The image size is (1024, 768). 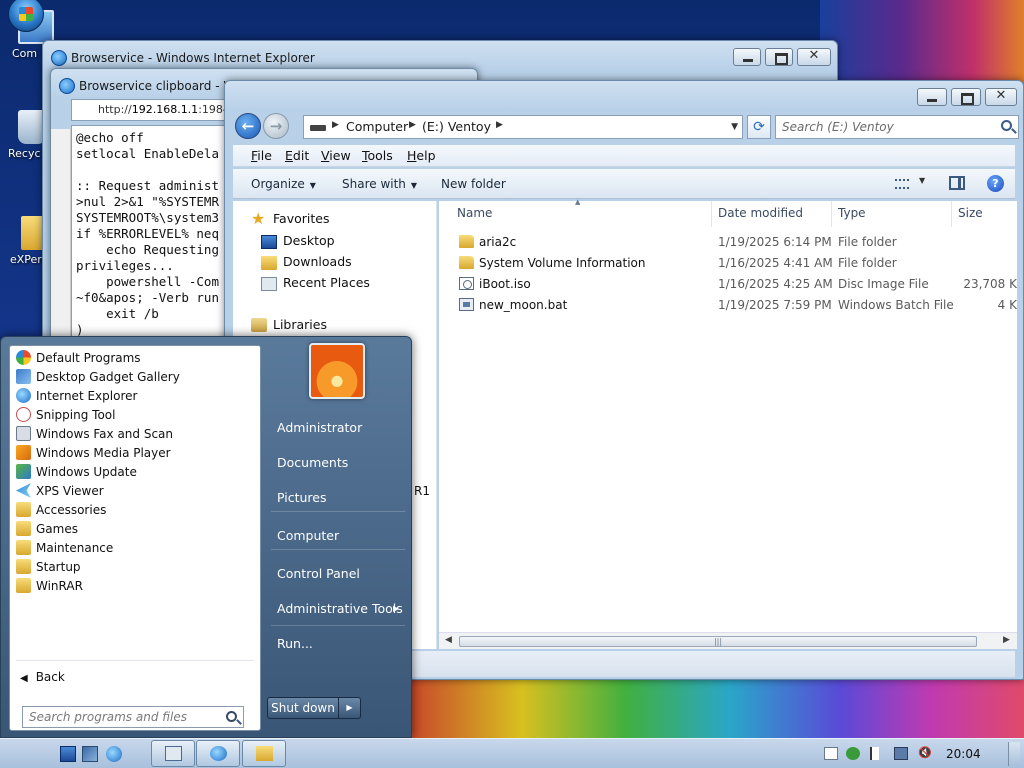 I want to click on media-player-icon, so click(x=23, y=452).